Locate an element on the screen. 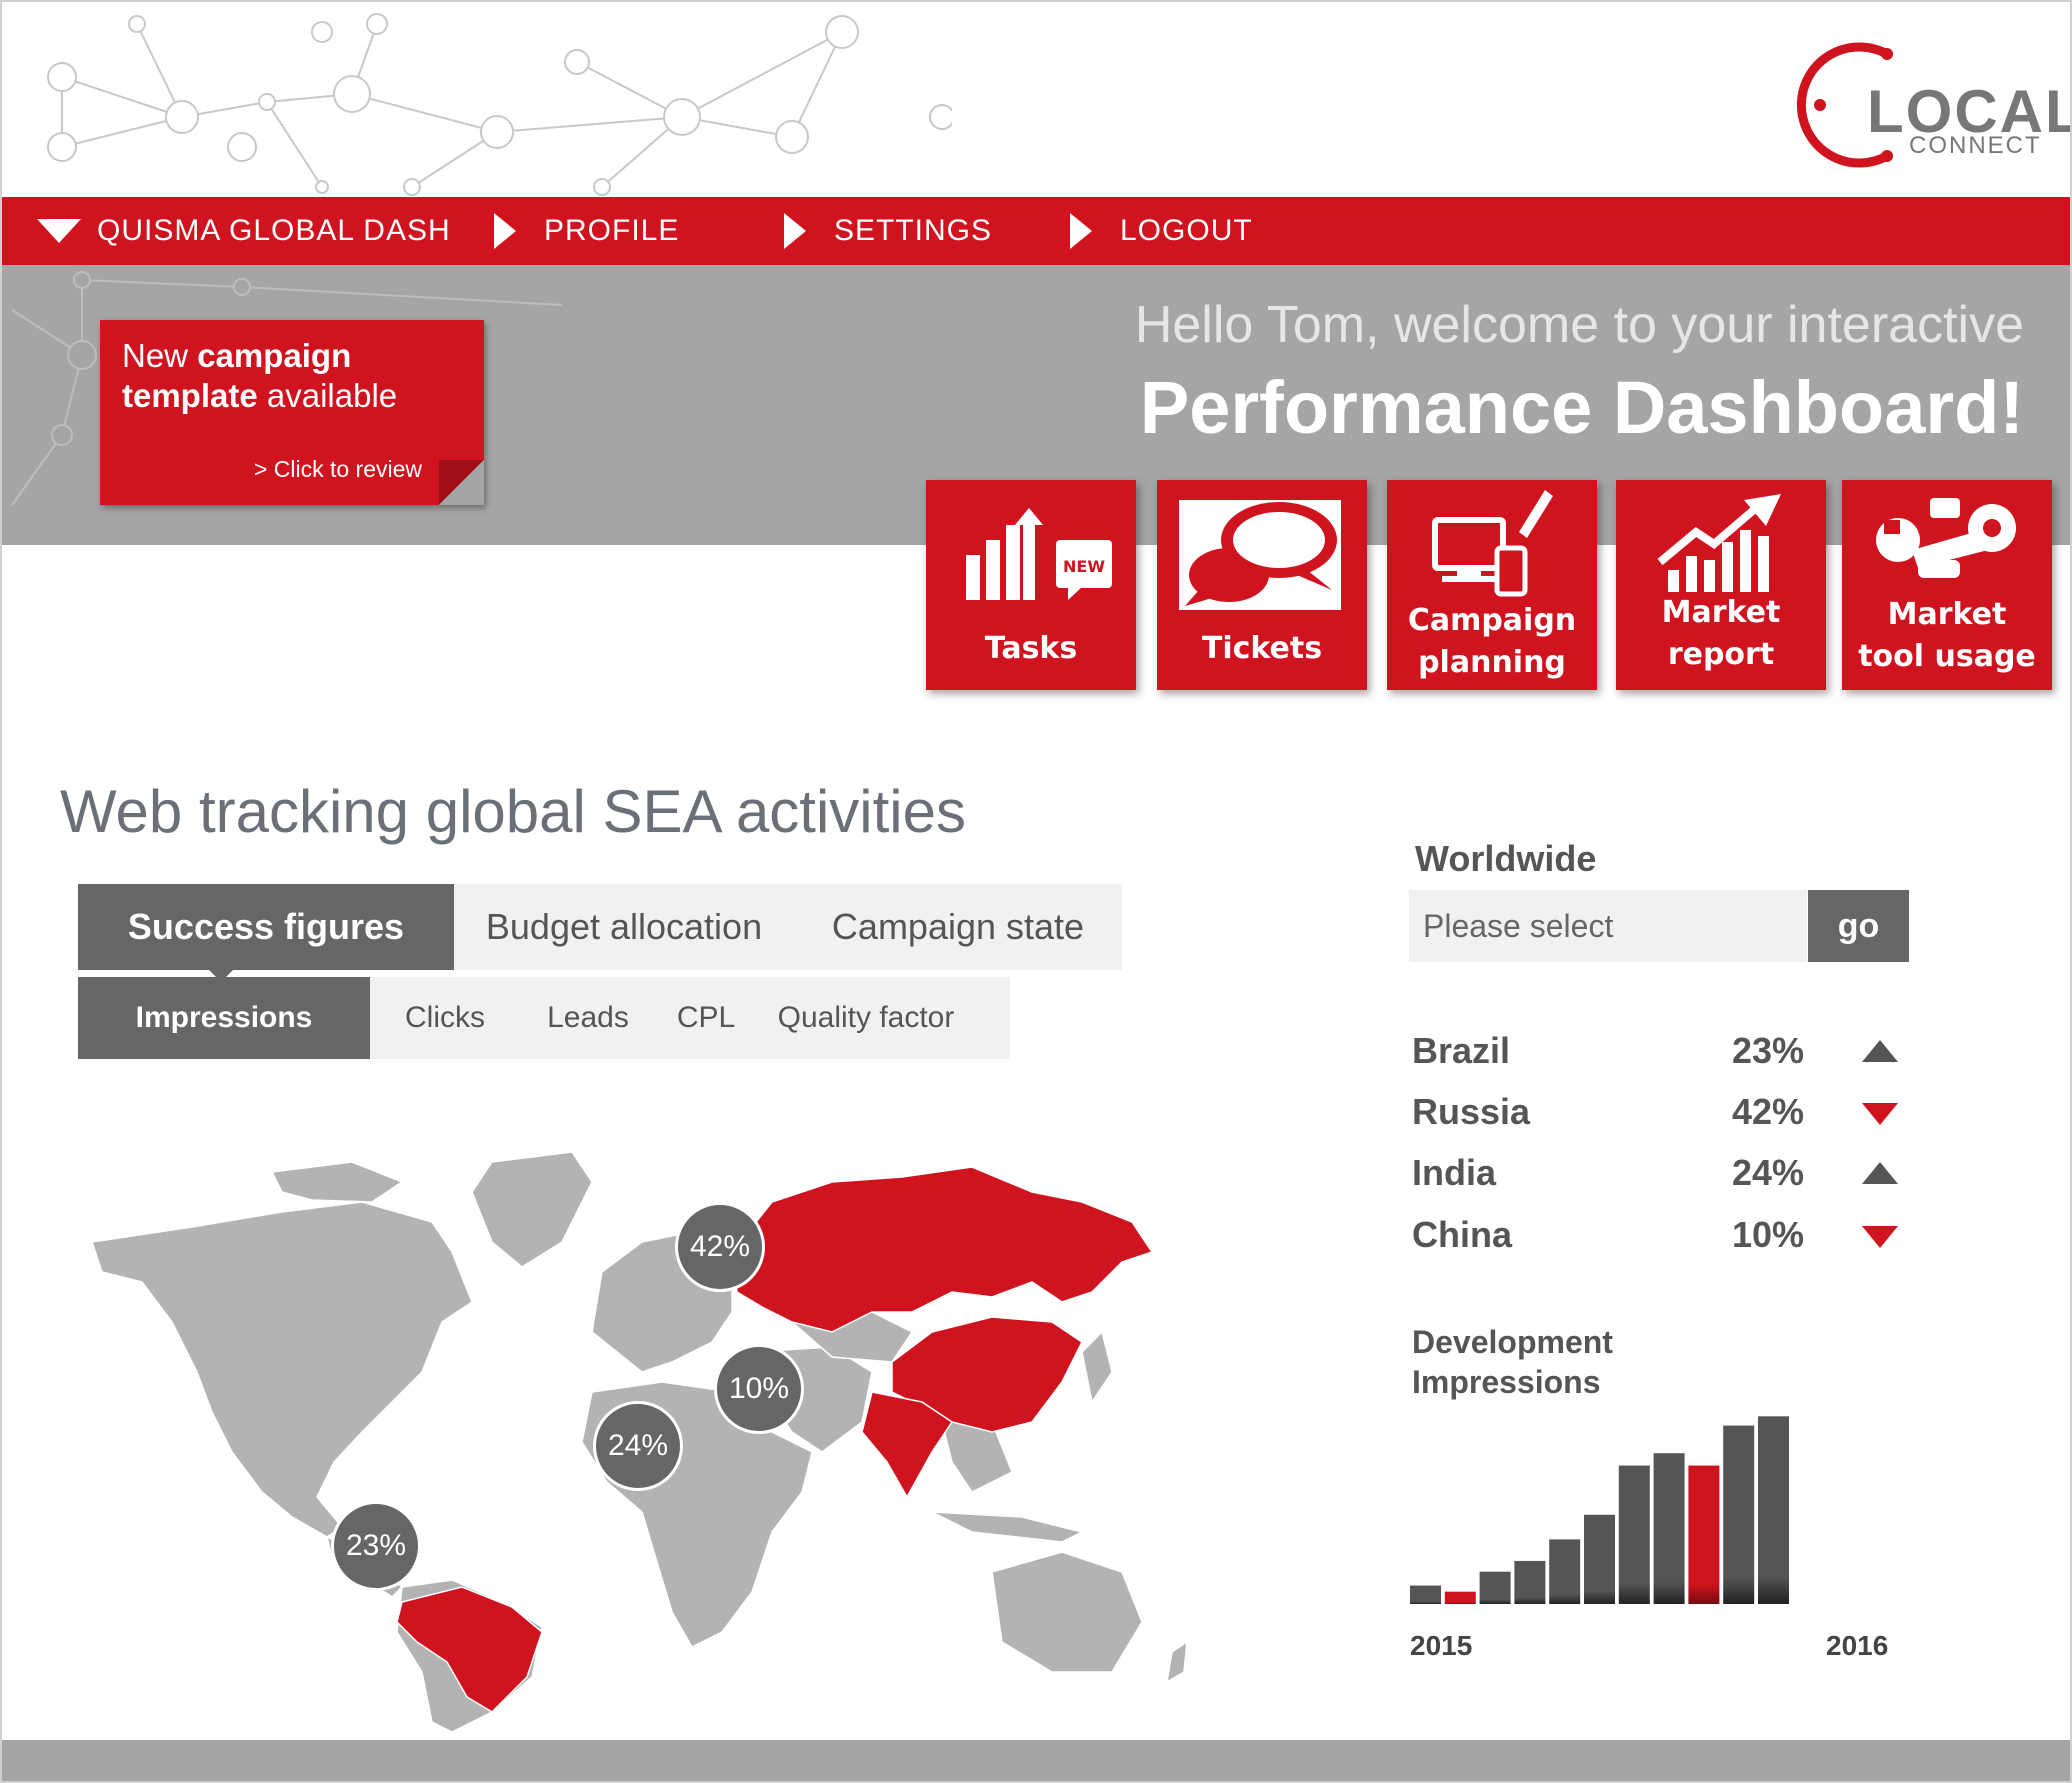 This screenshot has width=2072, height=1783. stat-row: China 10% is located at coordinates (1655, 1239).